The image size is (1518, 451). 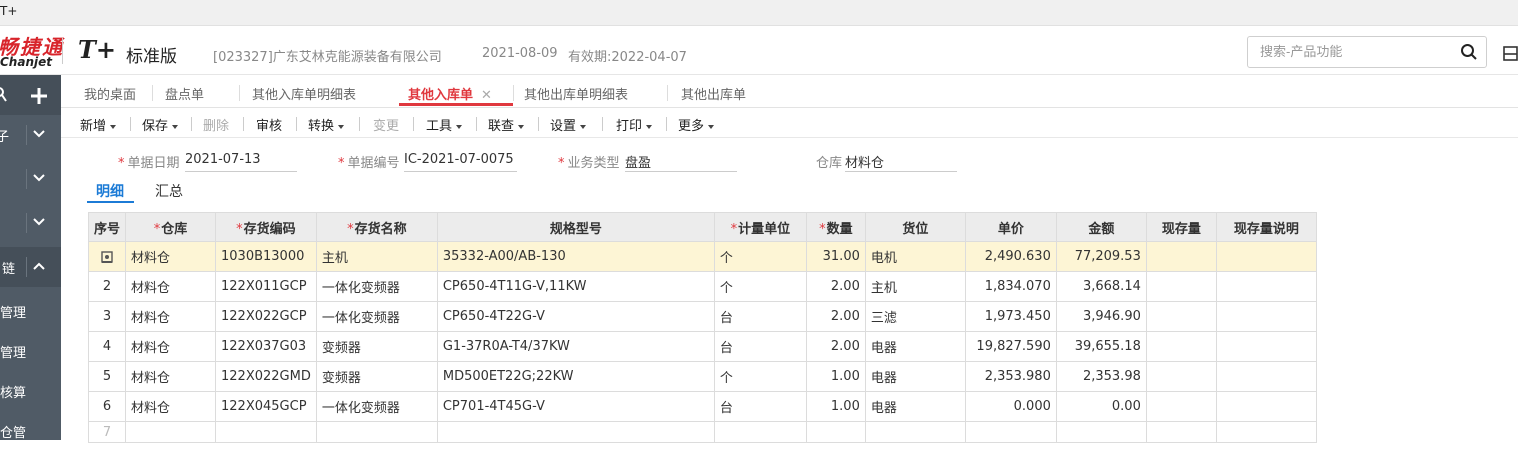 What do you see at coordinates (1355, 51) in the screenshot?
I see `search-input` at bounding box center [1355, 51].